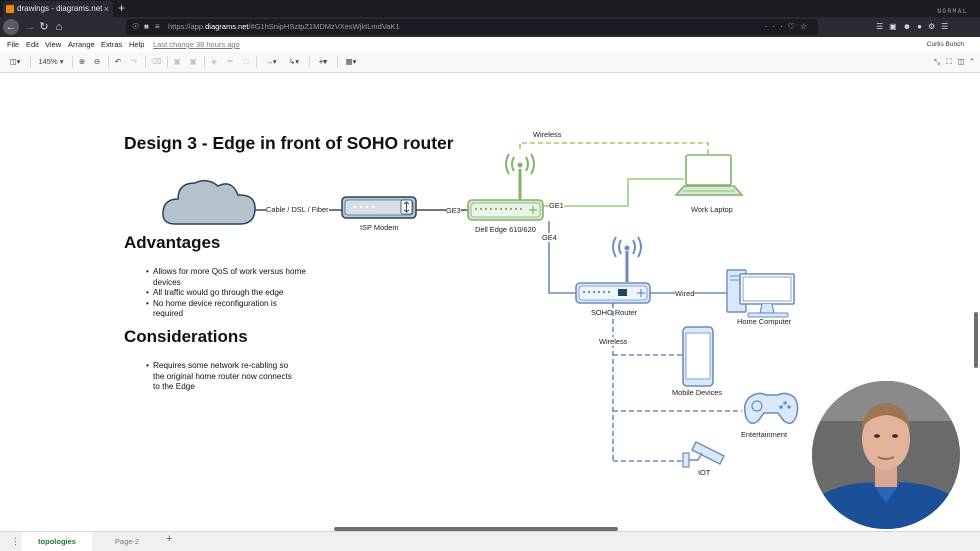 Image resolution: width=980 pixels, height=551 pixels. I want to click on wireless-top-label: Wireless, so click(547, 134).